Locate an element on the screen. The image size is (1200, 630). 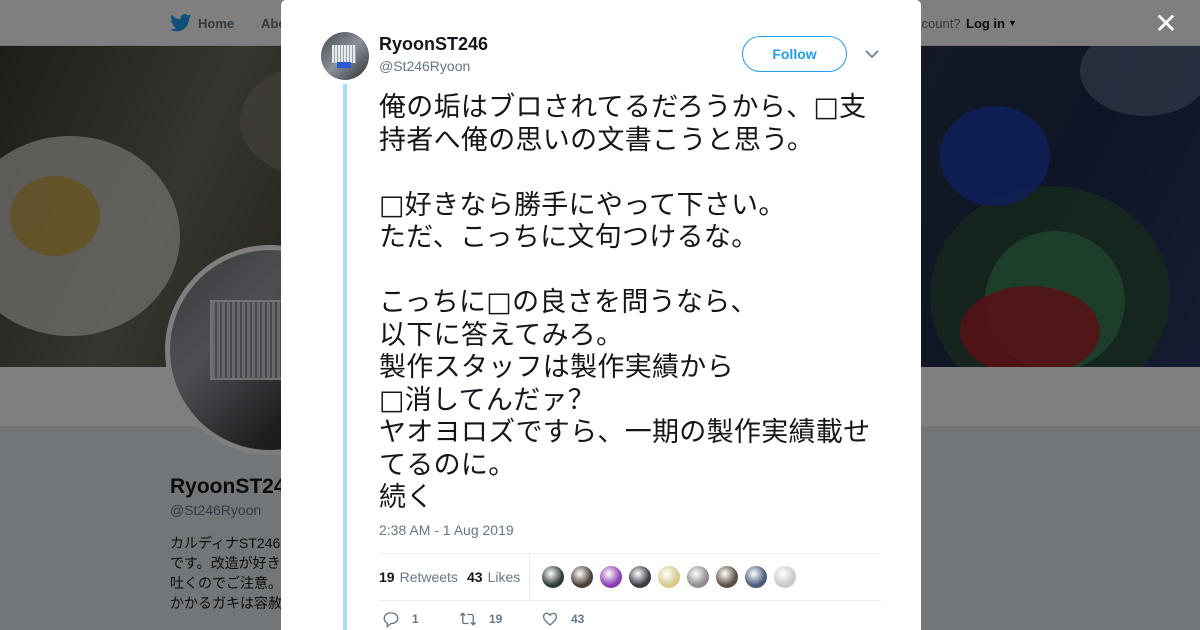
reply-button: 1 is located at coordinates (400, 619).